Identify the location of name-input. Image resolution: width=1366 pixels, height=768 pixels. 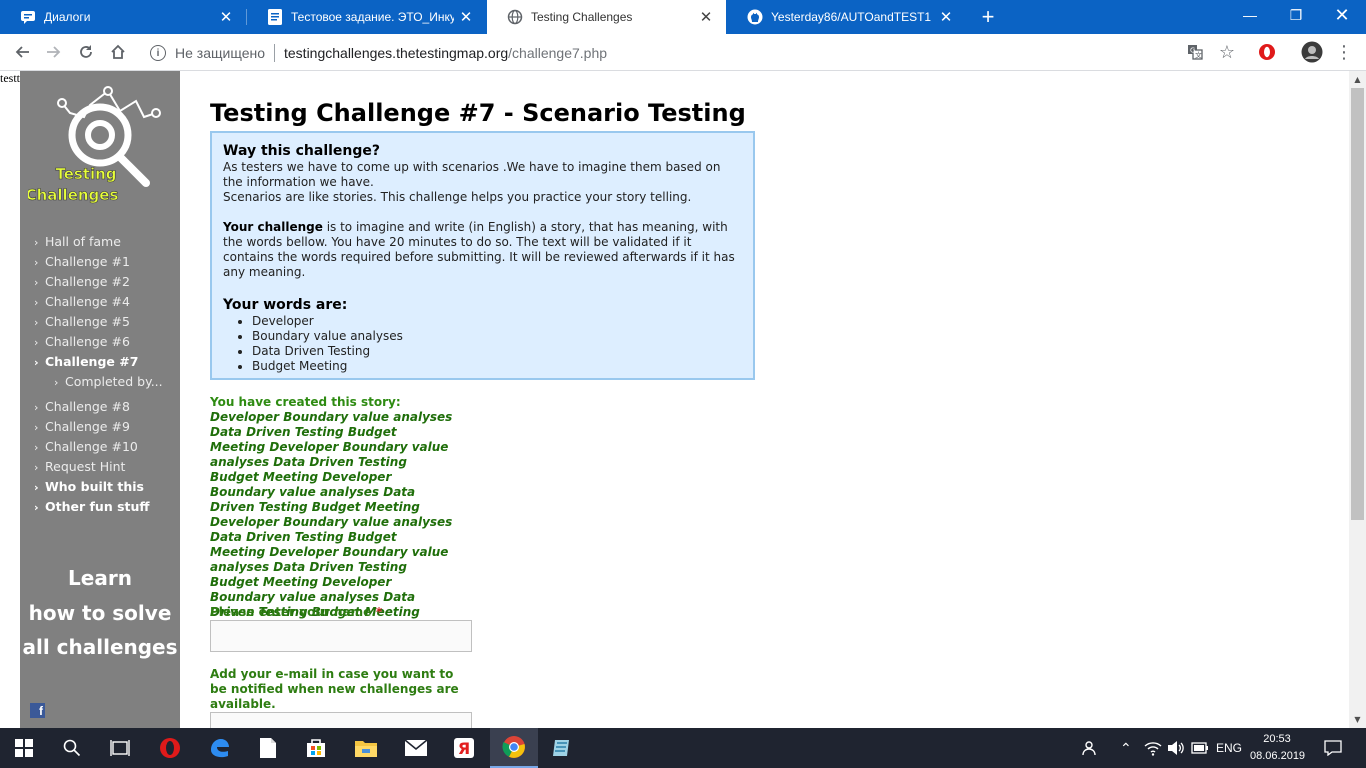
(341, 636).